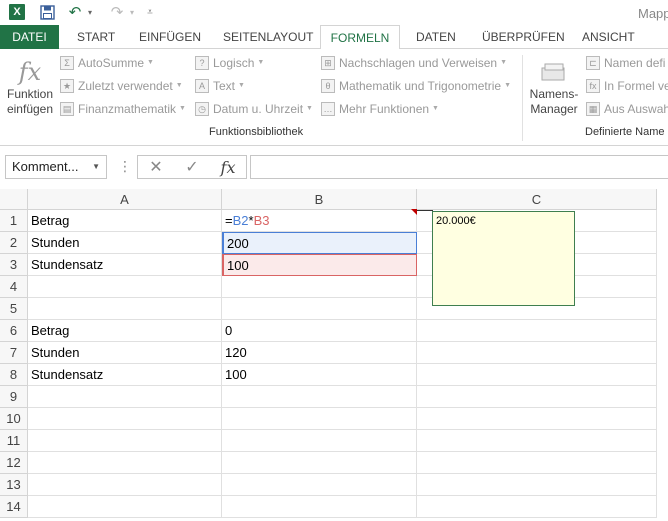 The height and width of the screenshot is (521, 668). Describe the element at coordinates (608, 37) in the screenshot. I see `tab-ansicht: ANSICHT` at that location.